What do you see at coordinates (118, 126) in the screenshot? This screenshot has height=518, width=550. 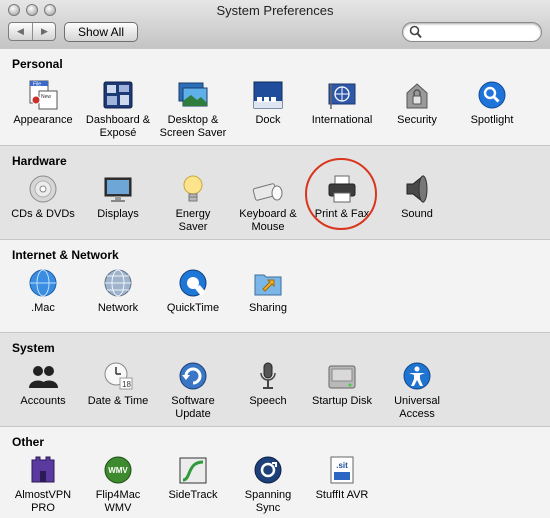 I see `pref-label: Dashboard & Exposé` at bounding box center [118, 126].